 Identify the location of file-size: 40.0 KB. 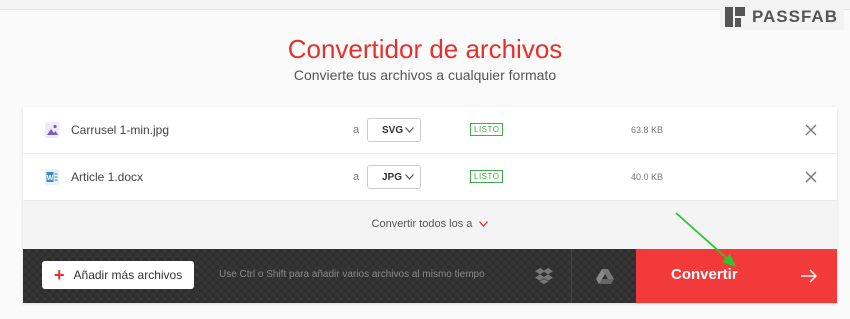
(647, 177).